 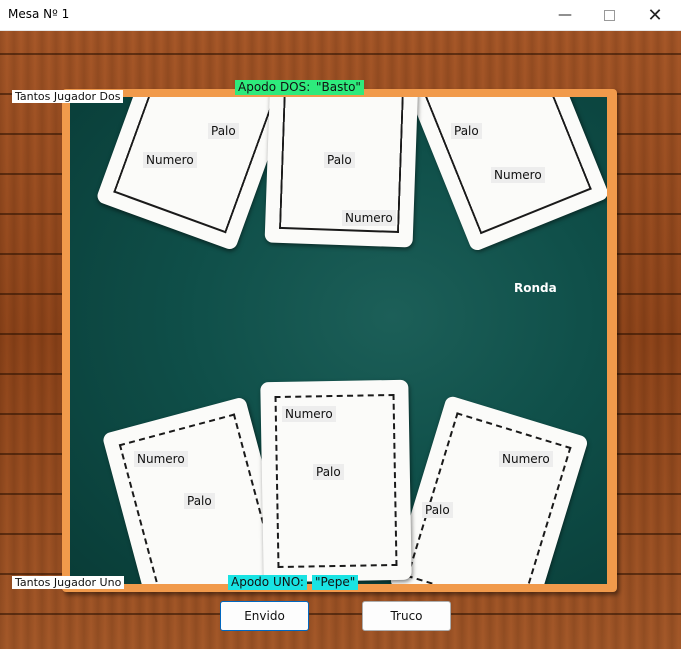 What do you see at coordinates (437, 510) in the screenshot?
I see `player-card-3-palo: Palo` at bounding box center [437, 510].